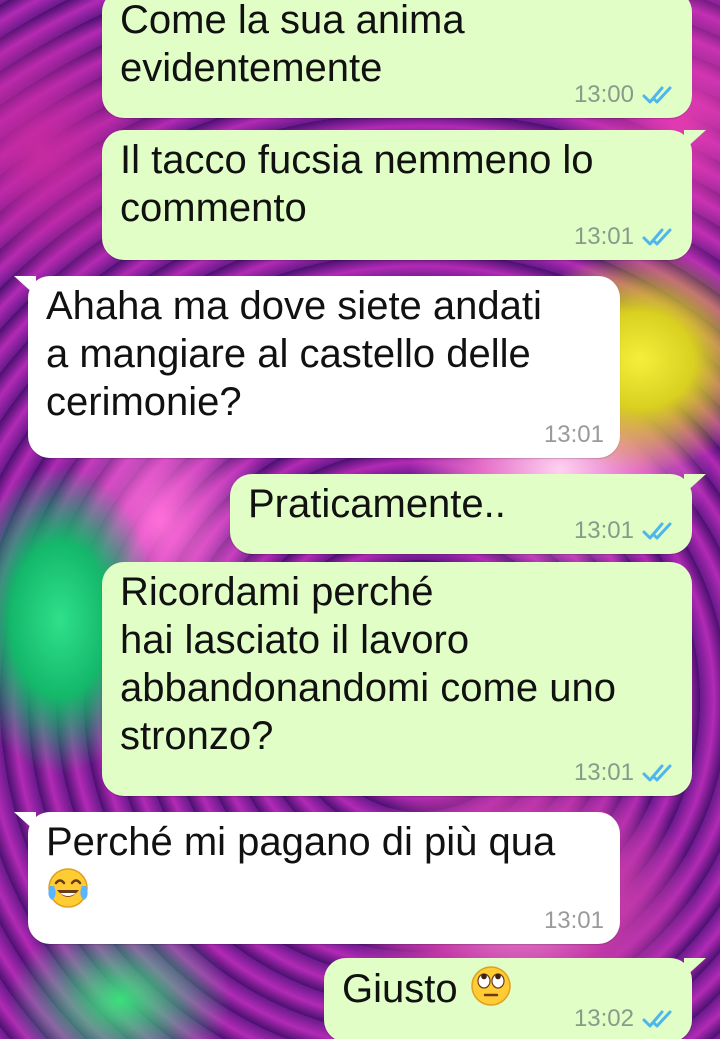 The image size is (720, 1039). Describe the element at coordinates (292, 45) in the screenshot. I see `message-text: Come la sua anima evidentemente` at that location.